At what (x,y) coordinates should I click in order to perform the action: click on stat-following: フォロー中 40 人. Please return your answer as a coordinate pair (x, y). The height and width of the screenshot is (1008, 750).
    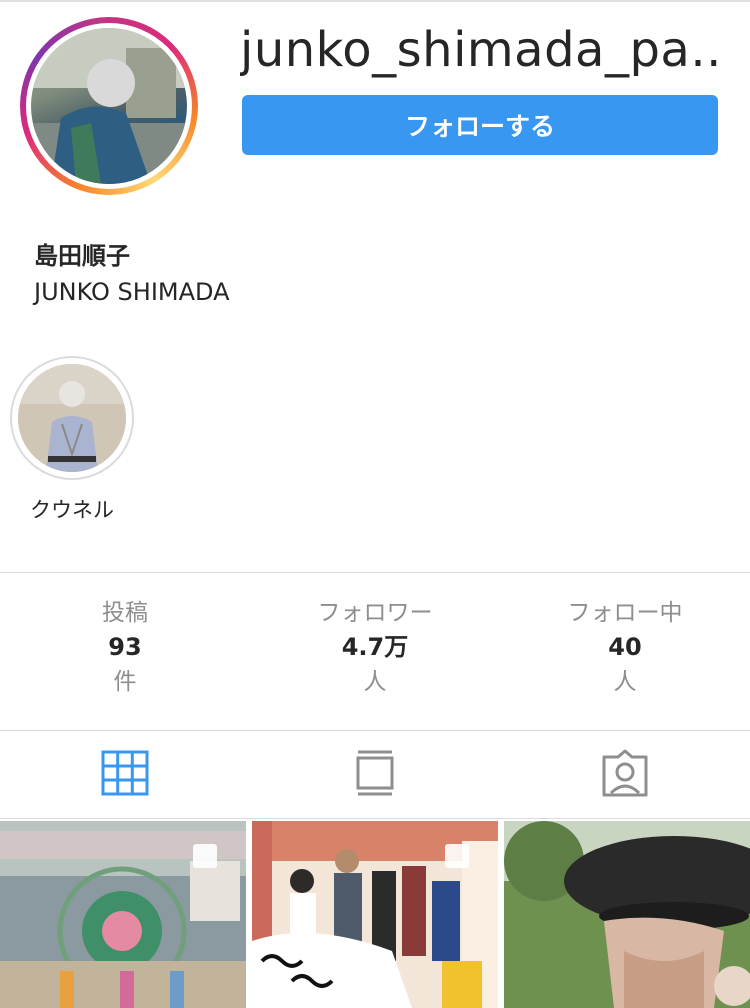
    Looking at the image, I should click on (625, 648).